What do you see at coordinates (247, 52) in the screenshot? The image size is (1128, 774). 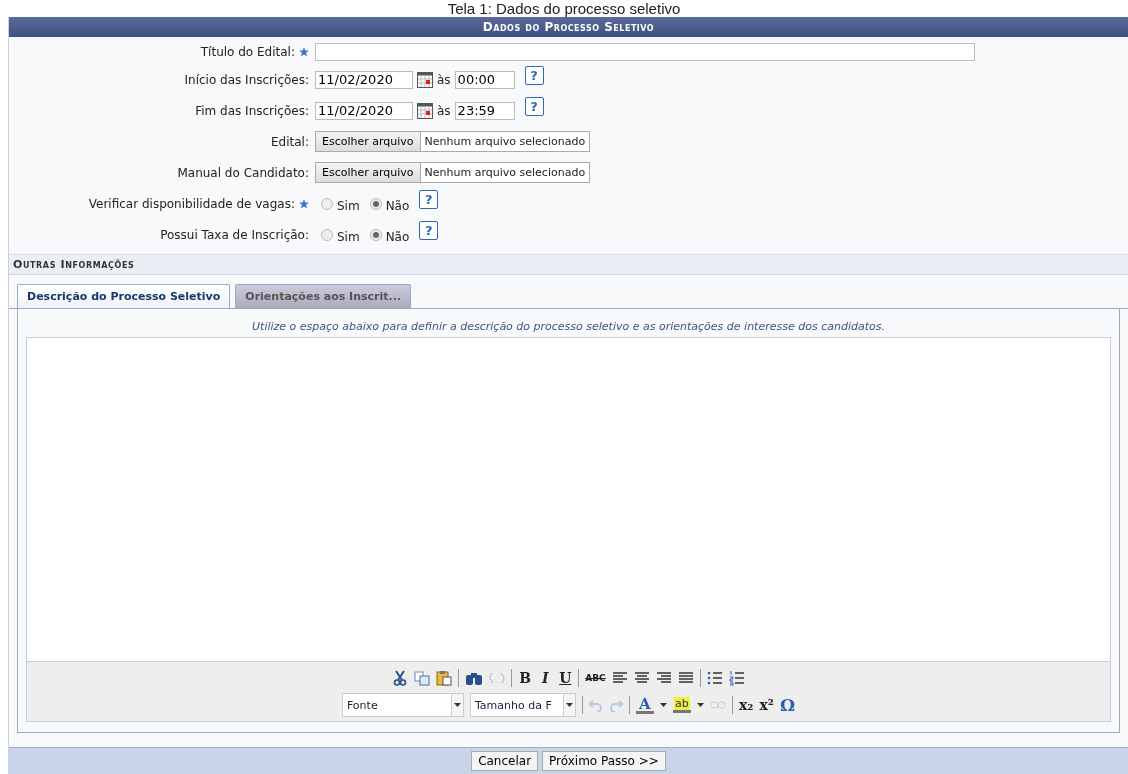 I see `field-label: Título do Edital:` at bounding box center [247, 52].